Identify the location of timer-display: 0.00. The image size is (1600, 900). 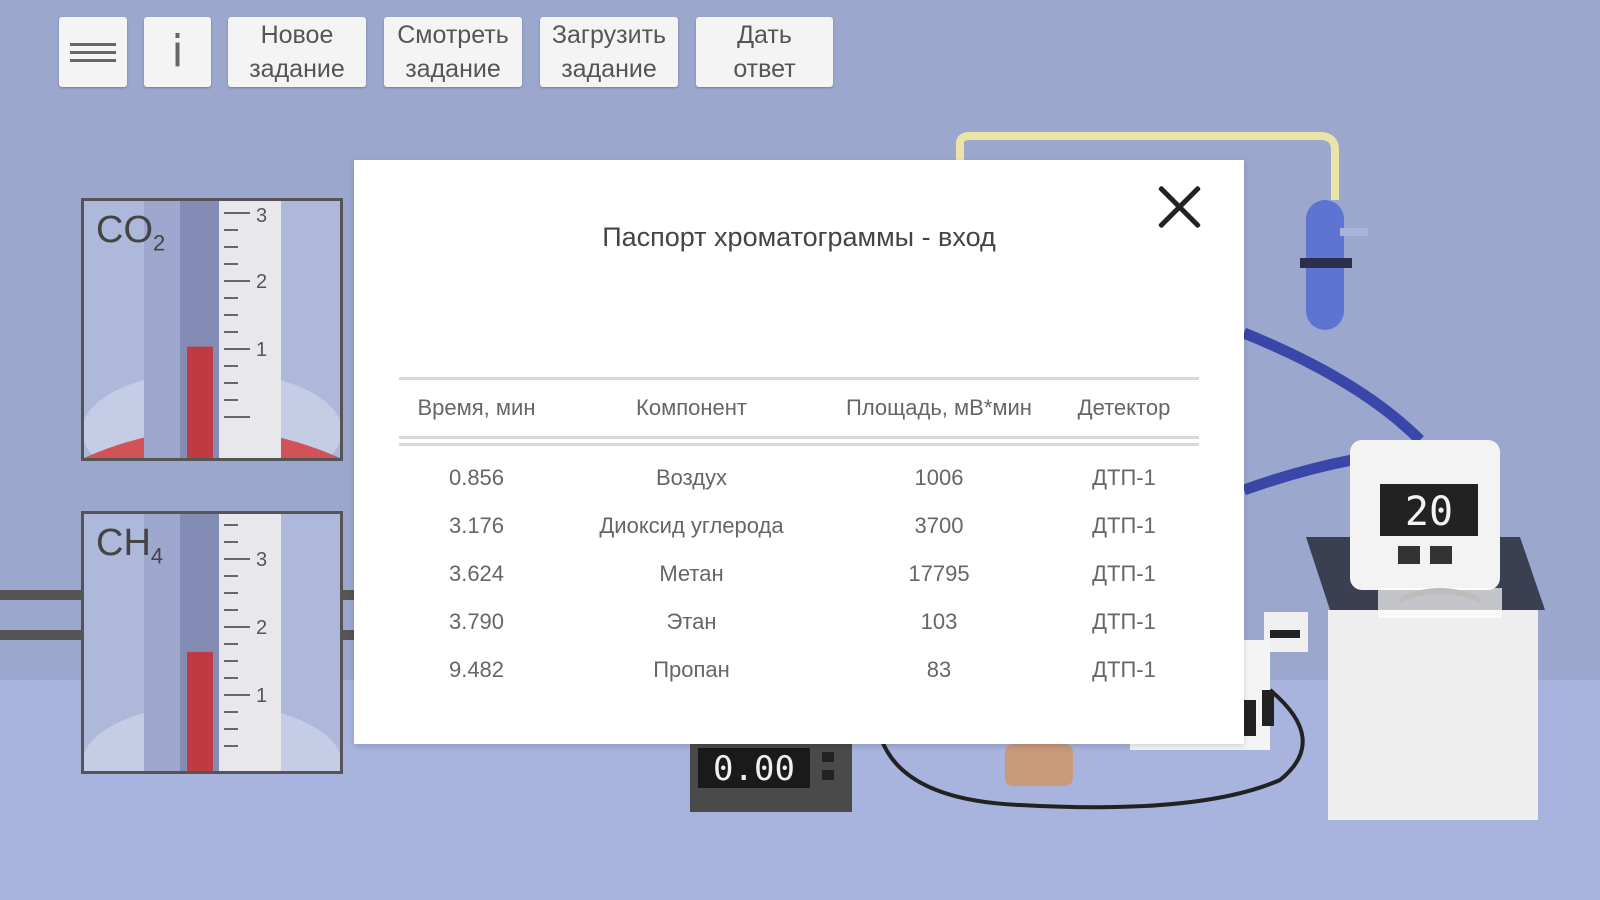
(754, 769).